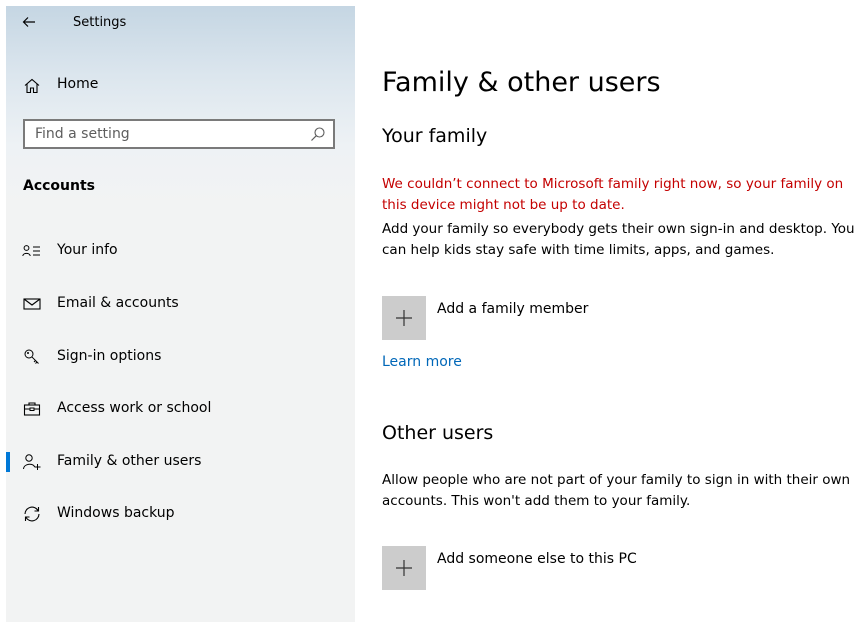 This screenshot has height=622, width=857. I want to click on person-add-icon, so click(32, 462).